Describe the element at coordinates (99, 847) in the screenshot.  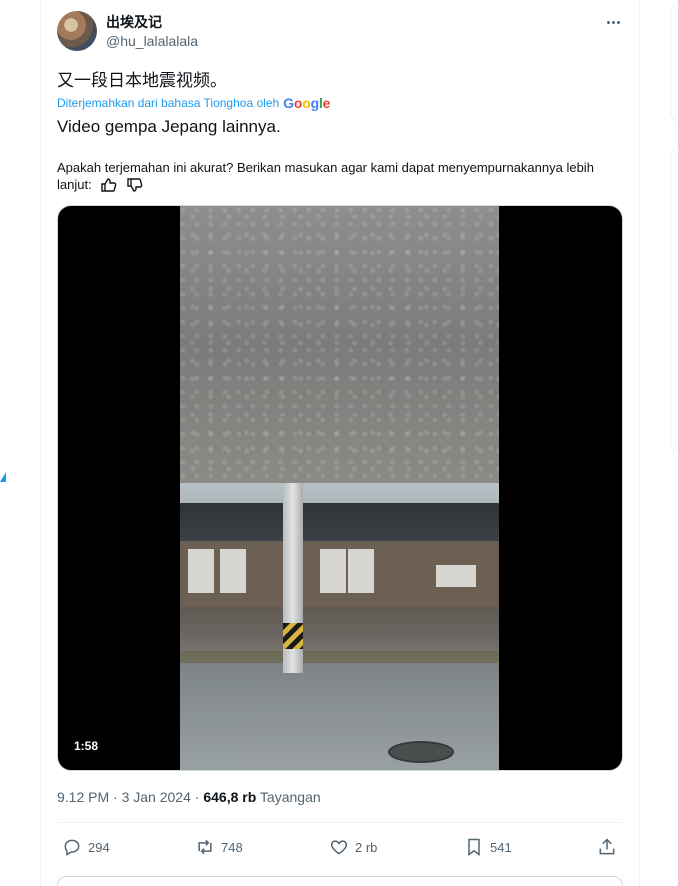
I see `reply-count: 294` at that location.